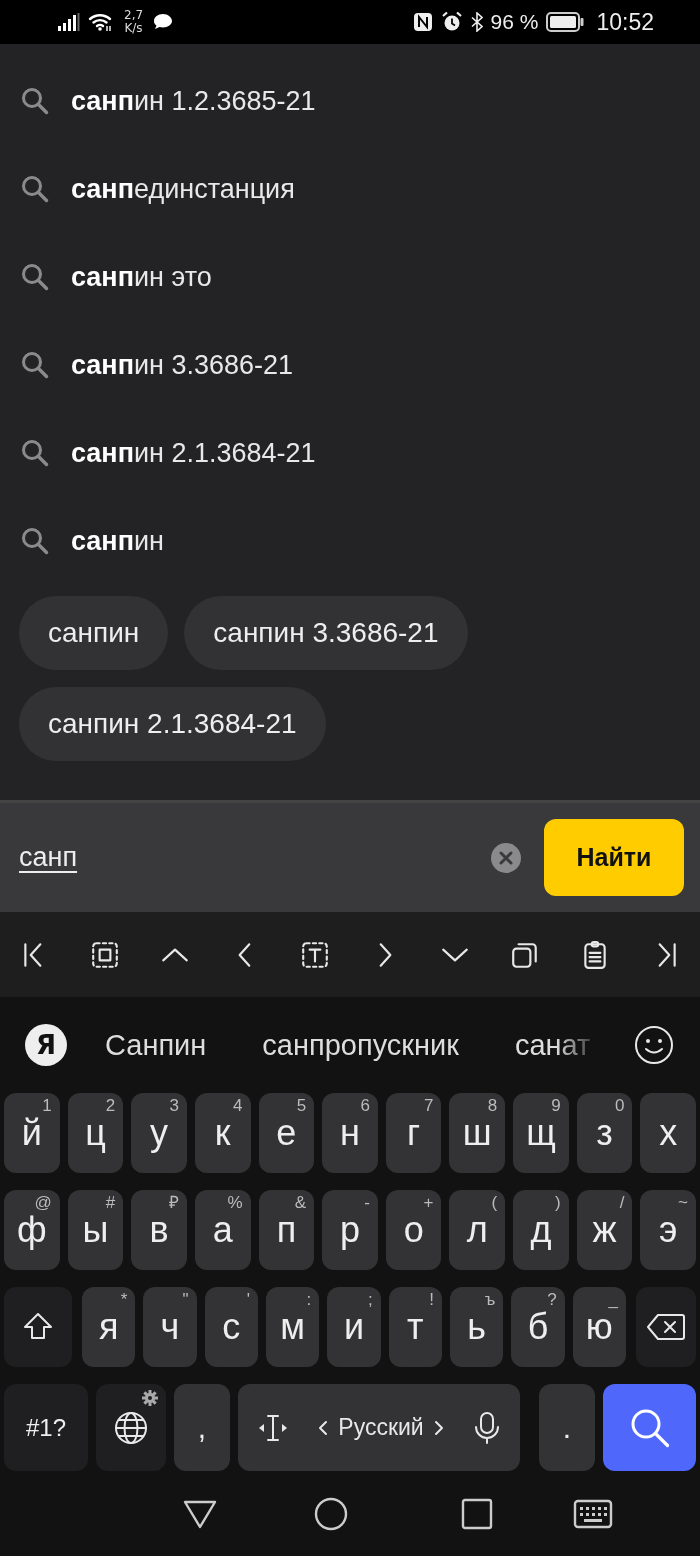  What do you see at coordinates (173, 1202) in the screenshot?
I see `key-hint: ₽` at bounding box center [173, 1202].